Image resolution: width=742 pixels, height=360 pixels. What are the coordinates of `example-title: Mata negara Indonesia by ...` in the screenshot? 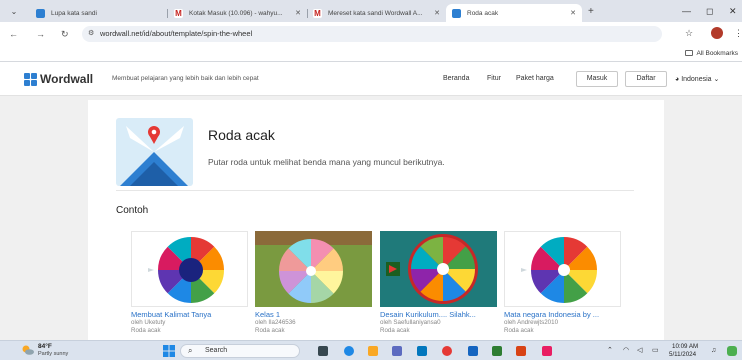 It's located at (562, 314).